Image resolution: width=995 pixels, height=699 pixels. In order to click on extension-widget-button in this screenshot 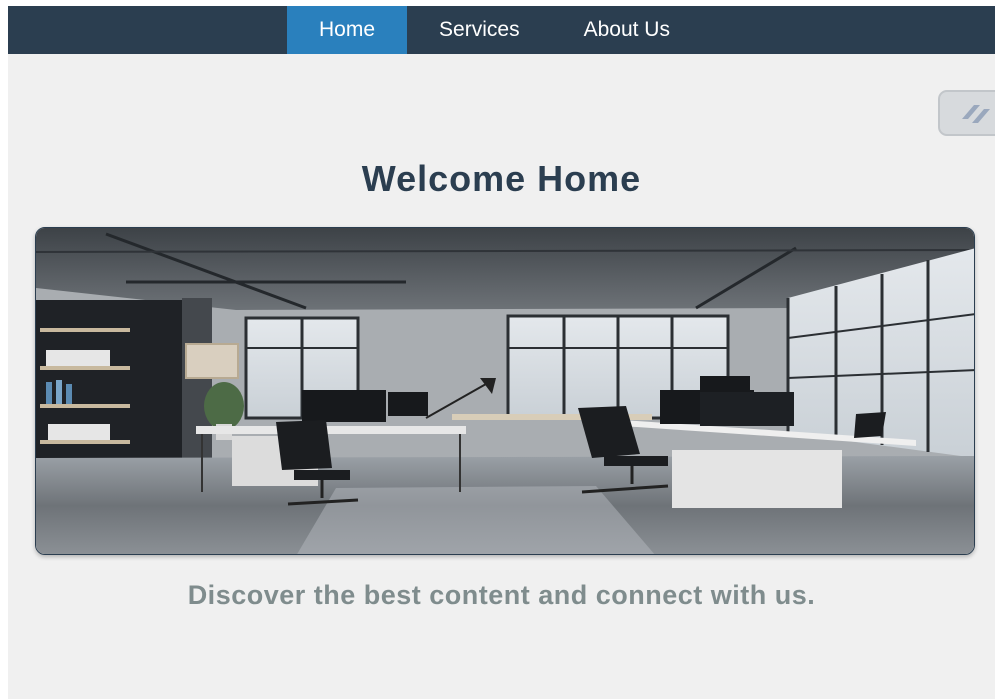, I will do `click(966, 113)`.